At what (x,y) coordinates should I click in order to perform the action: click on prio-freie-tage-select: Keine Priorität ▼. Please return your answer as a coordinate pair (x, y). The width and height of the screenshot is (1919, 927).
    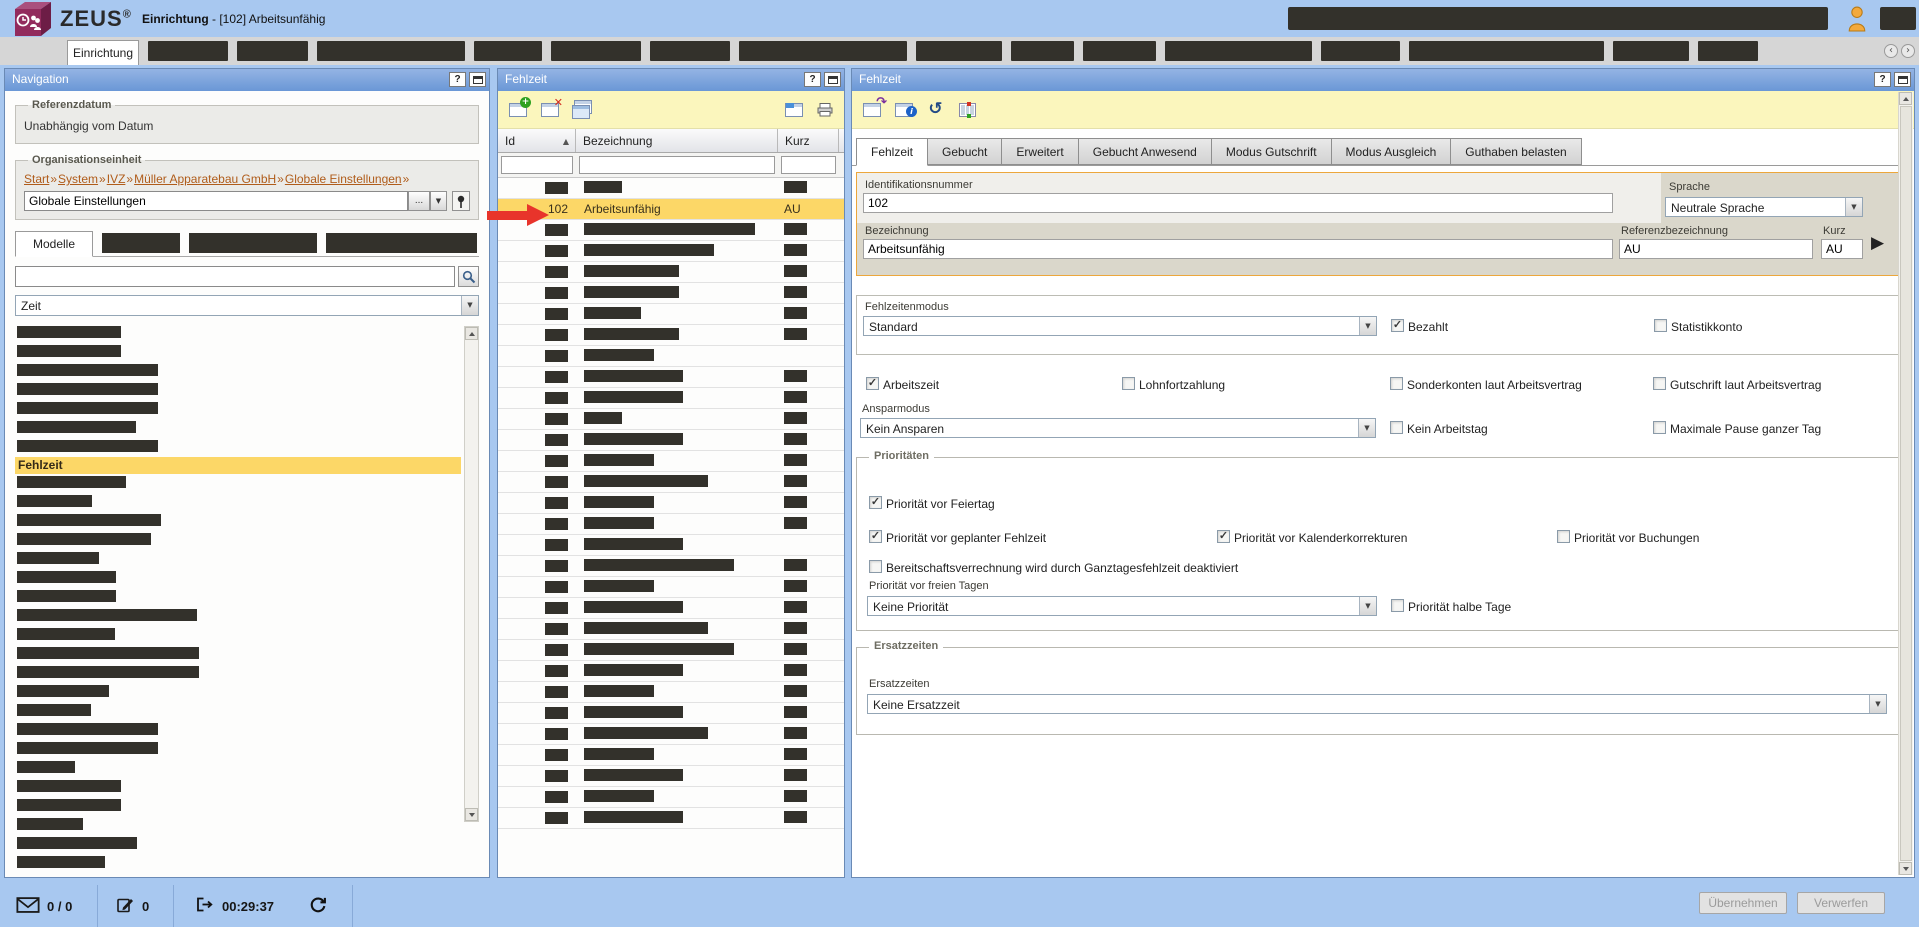
    Looking at the image, I should click on (1122, 606).